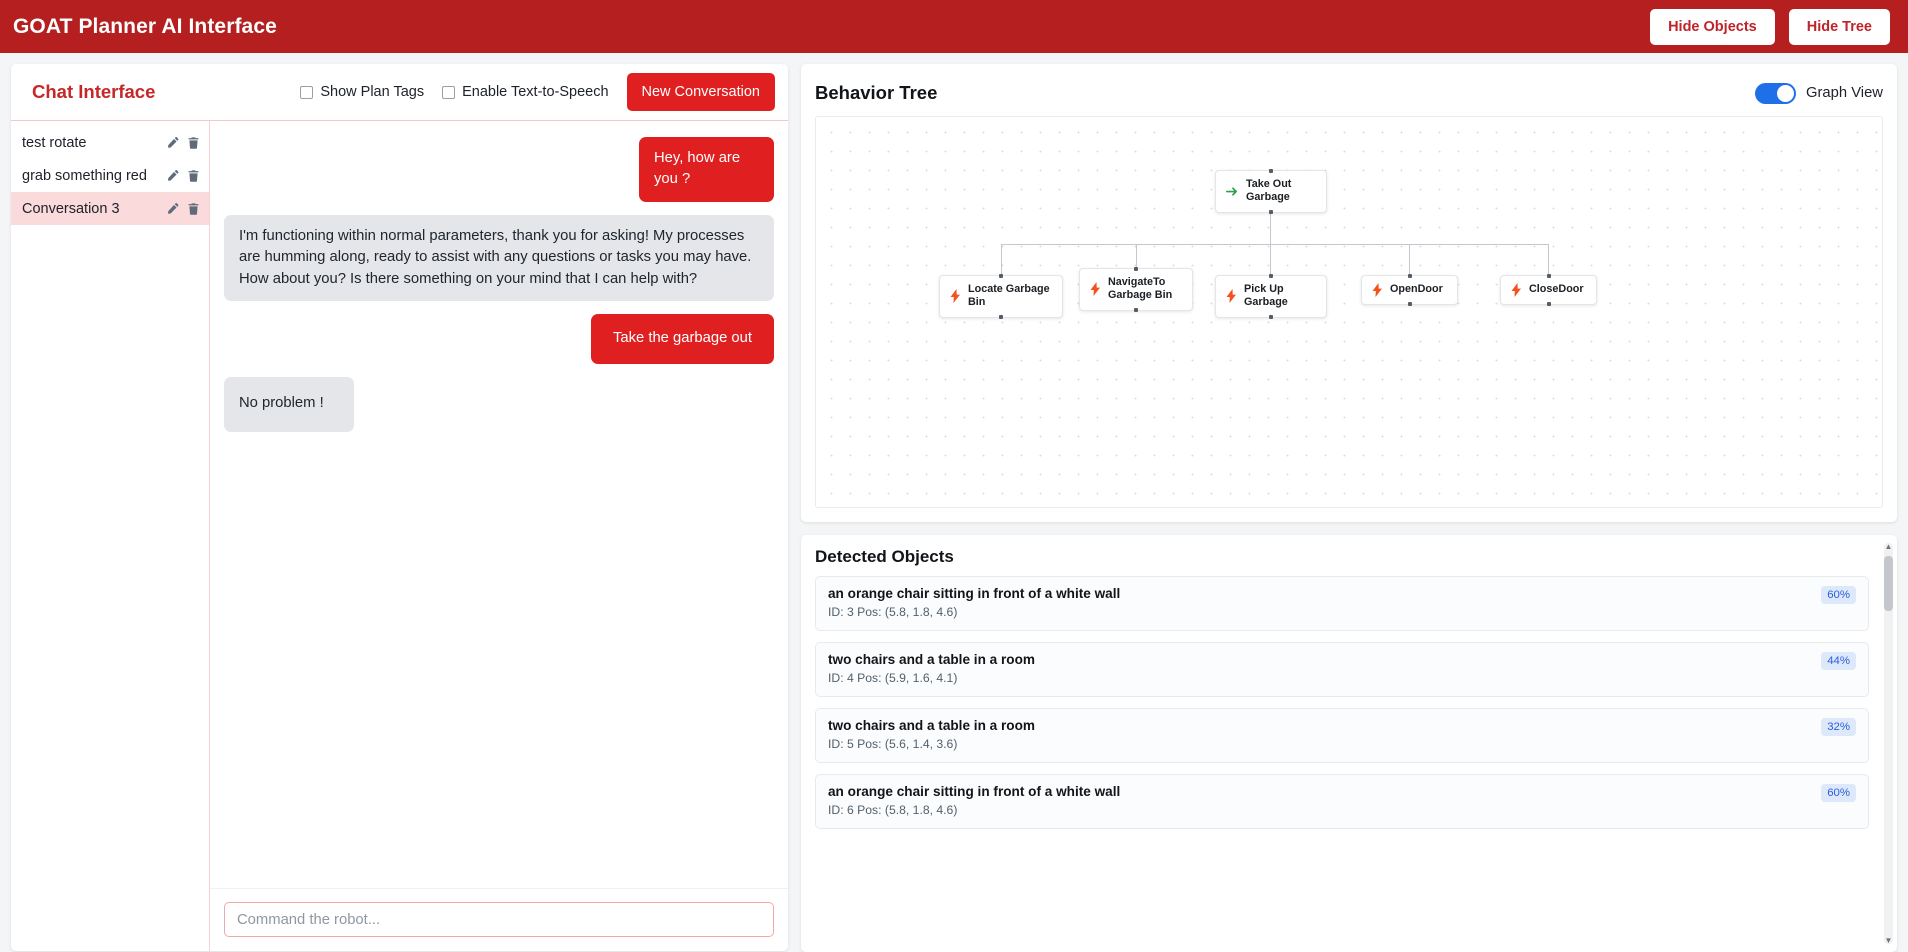  I want to click on scrollbar-thumb, so click(1888, 583).